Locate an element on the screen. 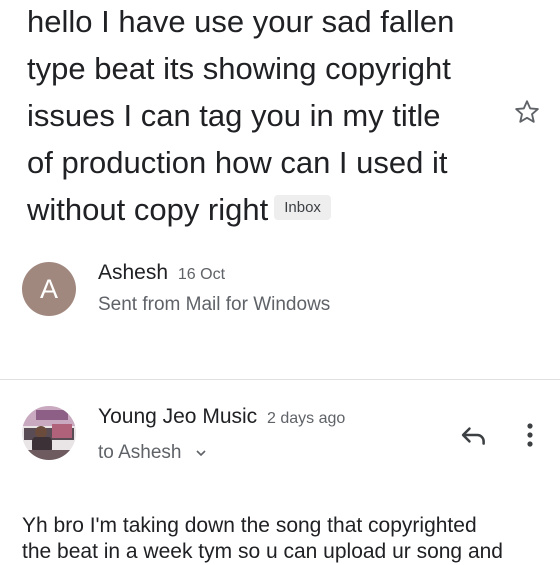 The height and width of the screenshot is (565, 560). reply-icon is located at coordinates (473, 435).